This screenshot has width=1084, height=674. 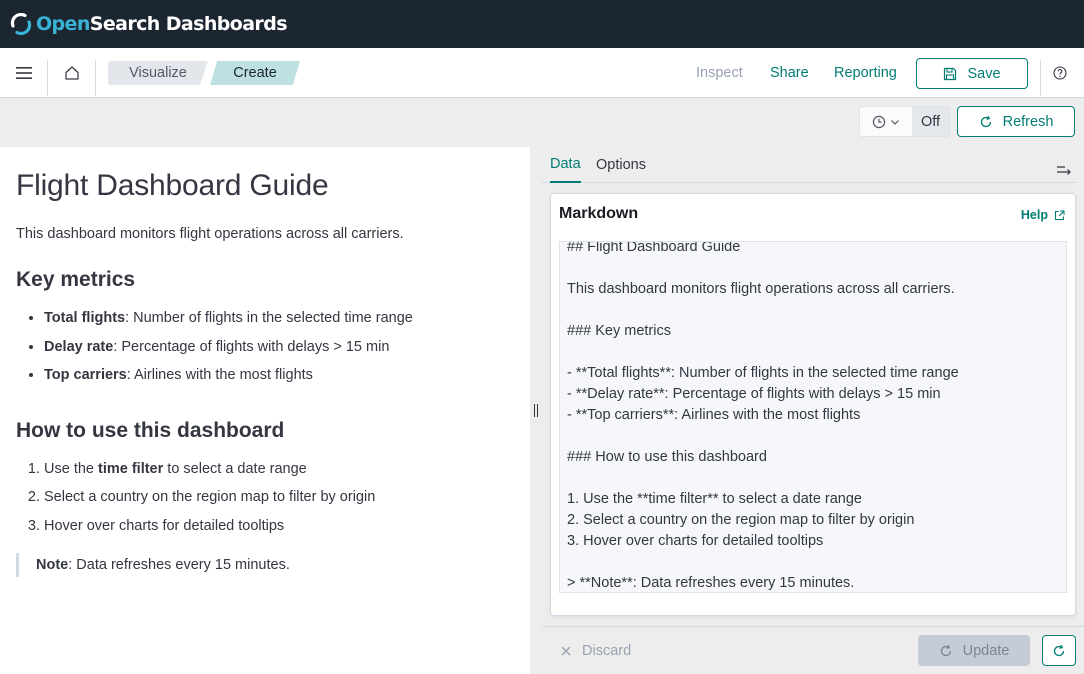 I want to click on menu-button, so click(x=23, y=72).